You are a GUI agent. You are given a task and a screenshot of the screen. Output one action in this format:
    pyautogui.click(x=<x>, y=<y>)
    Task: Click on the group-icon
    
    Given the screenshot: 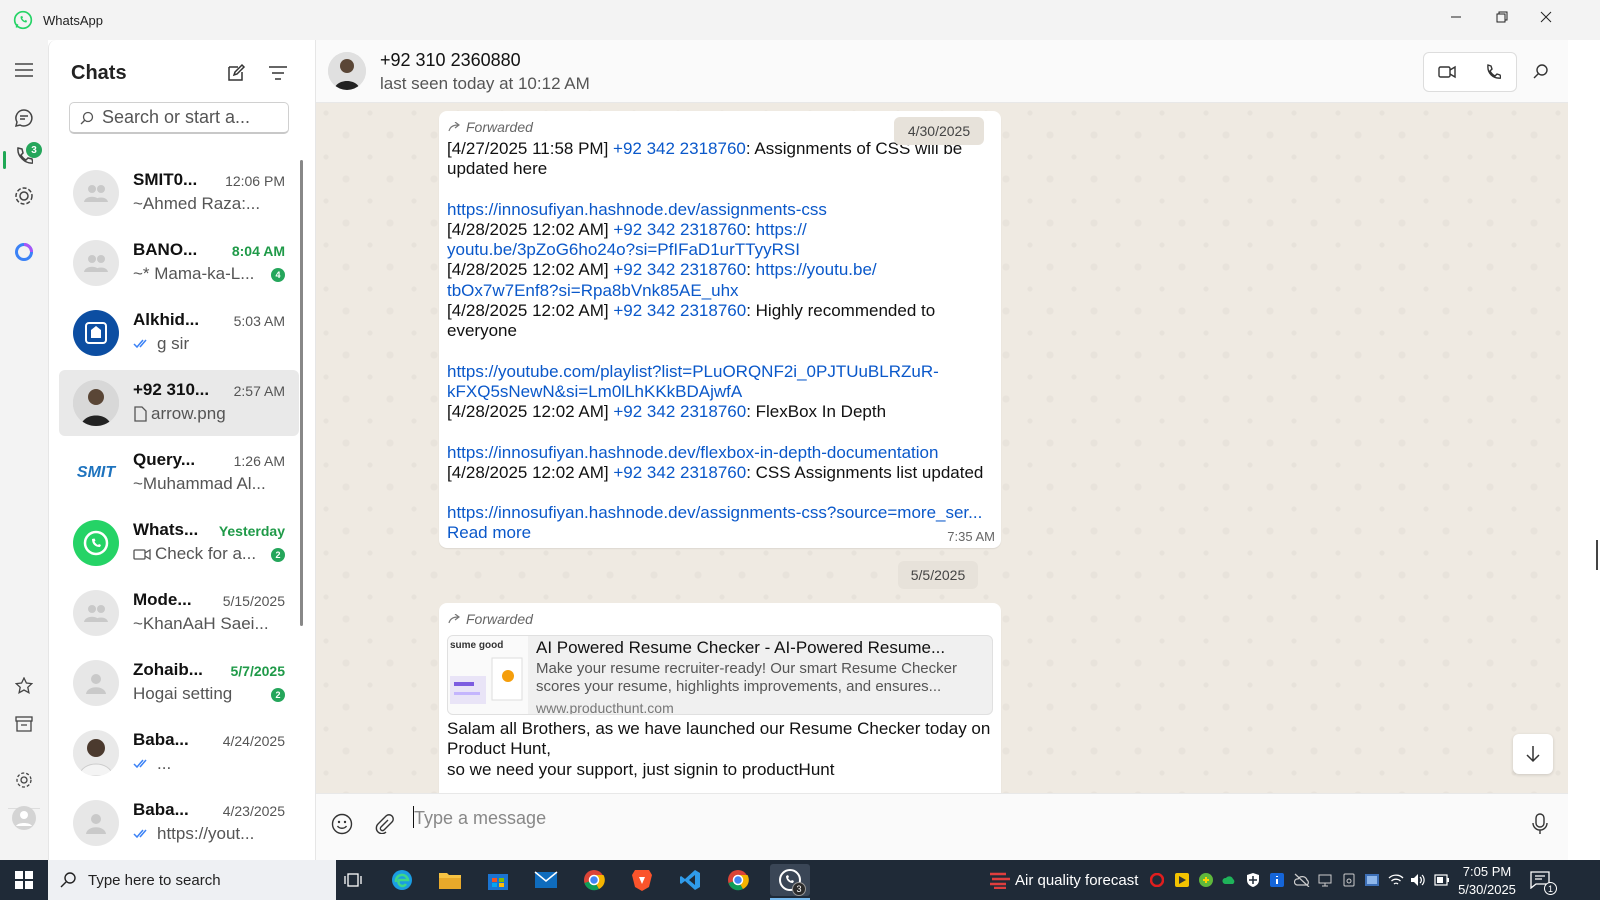 What is the action you would take?
    pyautogui.click(x=96, y=263)
    